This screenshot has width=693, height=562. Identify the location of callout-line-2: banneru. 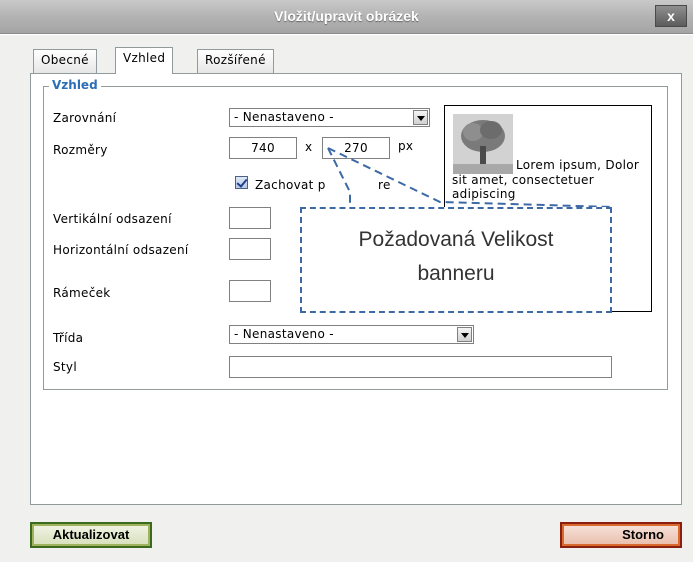
(456, 273).